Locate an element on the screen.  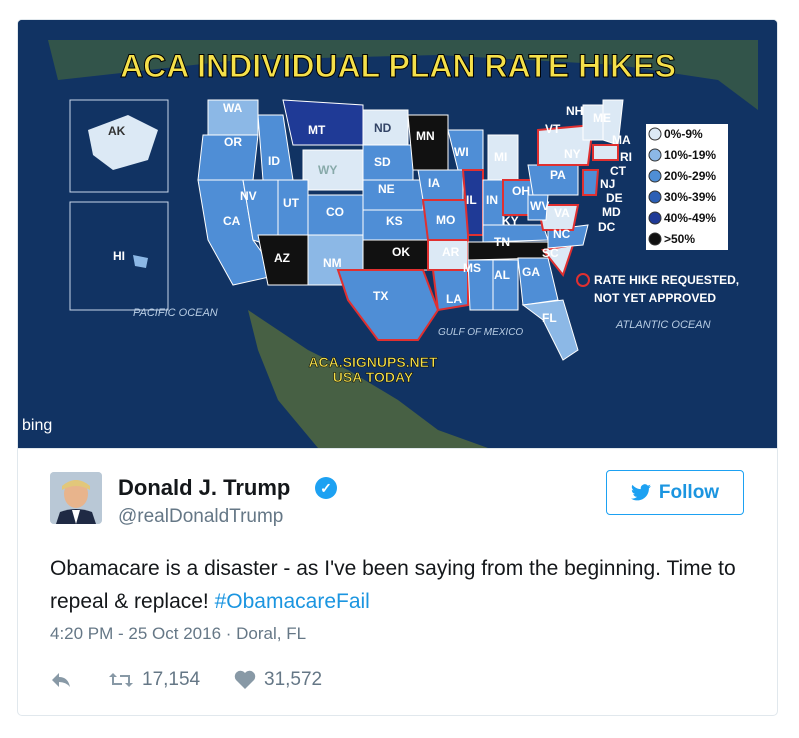
legend-label: >50% is located at coordinates (679, 239).